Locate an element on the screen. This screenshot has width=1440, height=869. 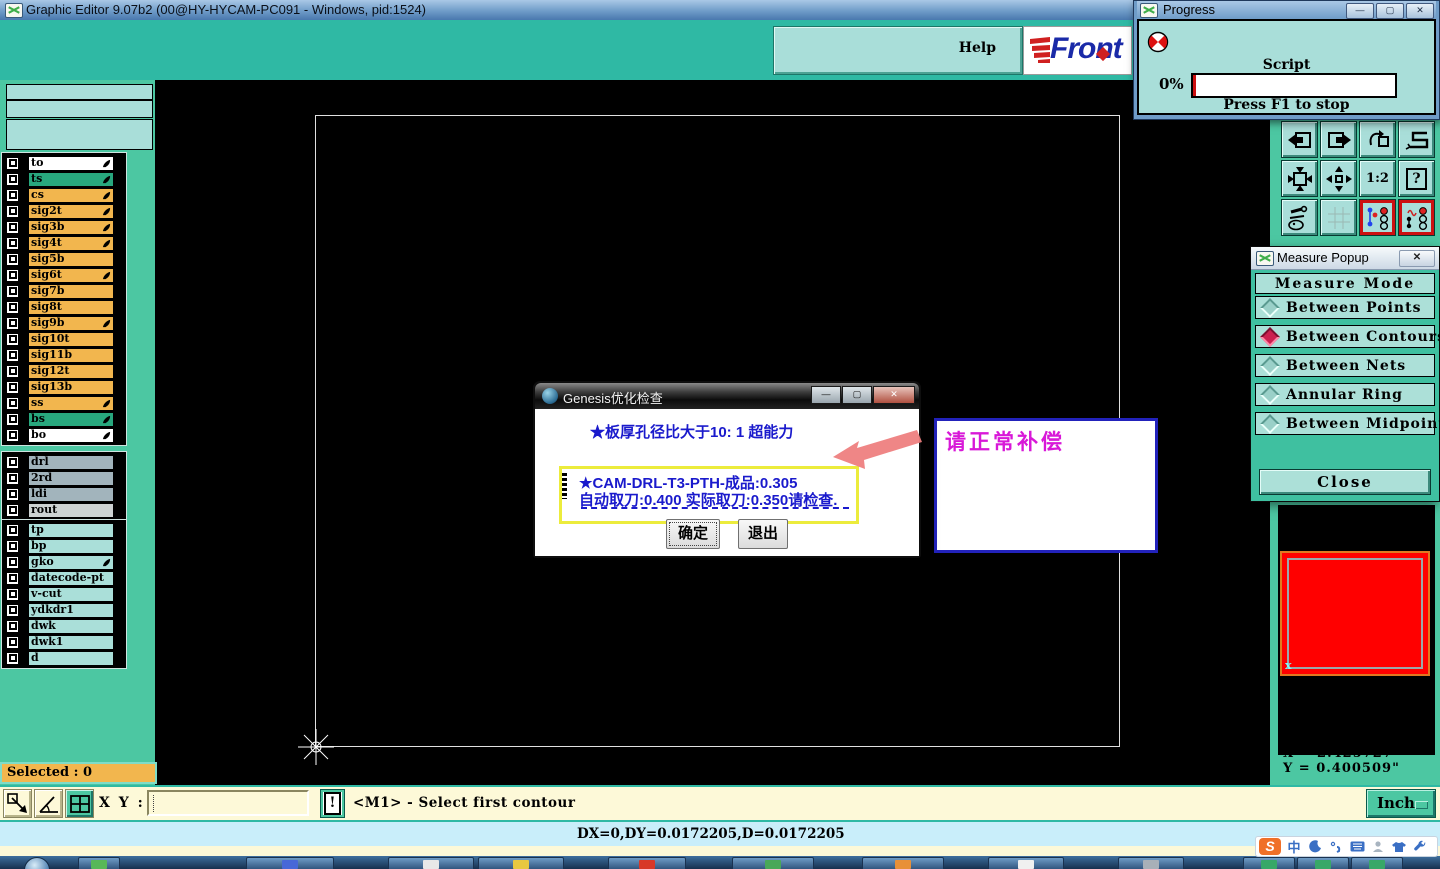
layer-name: ldi is located at coordinates (71, 494).